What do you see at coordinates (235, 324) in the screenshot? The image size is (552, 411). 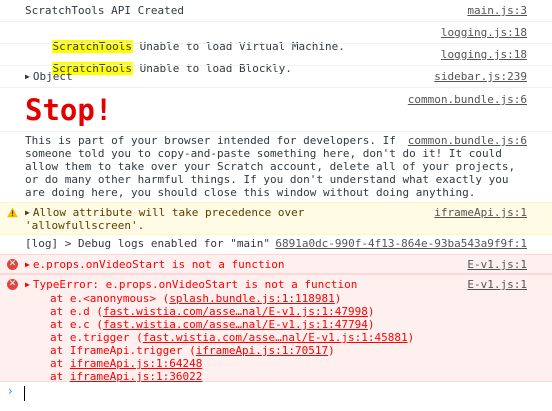 I see `stack-frame-link: fast.wistia.com/asse…nal/E-v1.js:1:47794` at bounding box center [235, 324].